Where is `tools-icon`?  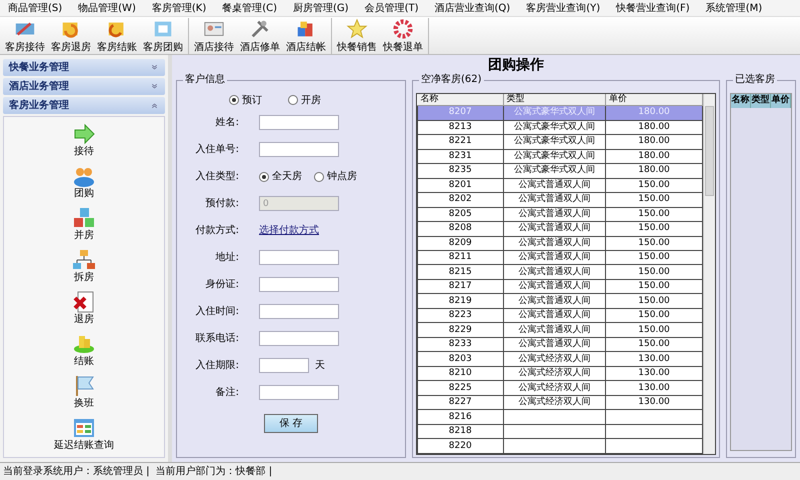 tools-icon is located at coordinates (260, 29).